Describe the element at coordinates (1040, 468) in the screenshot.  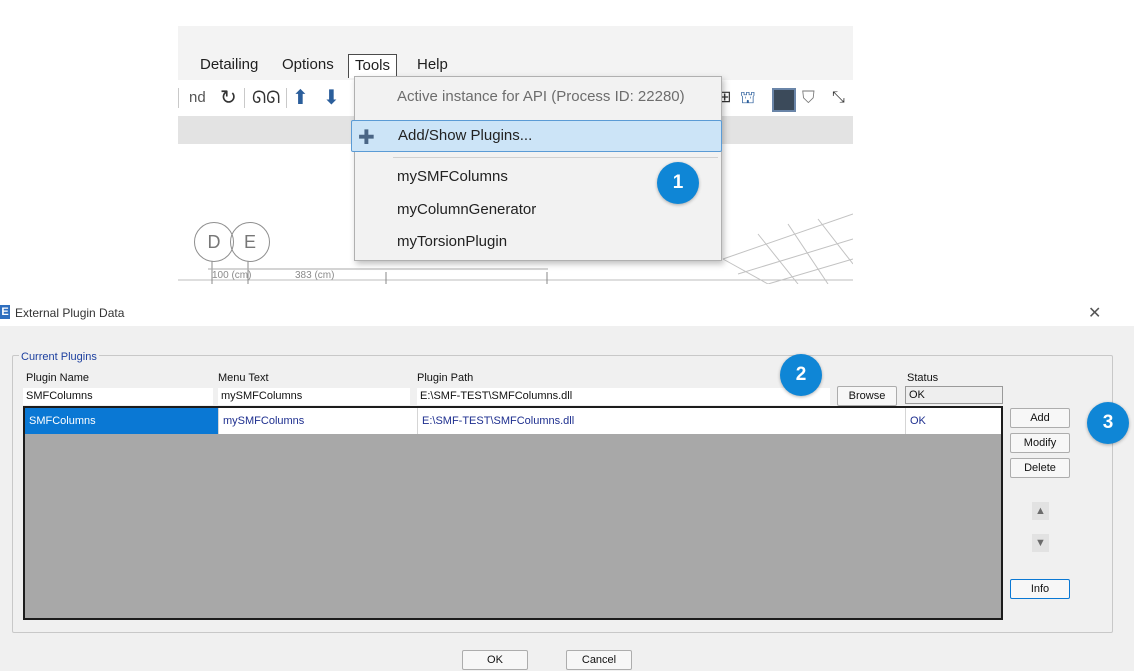
I see `delete-button: Delete` at that location.